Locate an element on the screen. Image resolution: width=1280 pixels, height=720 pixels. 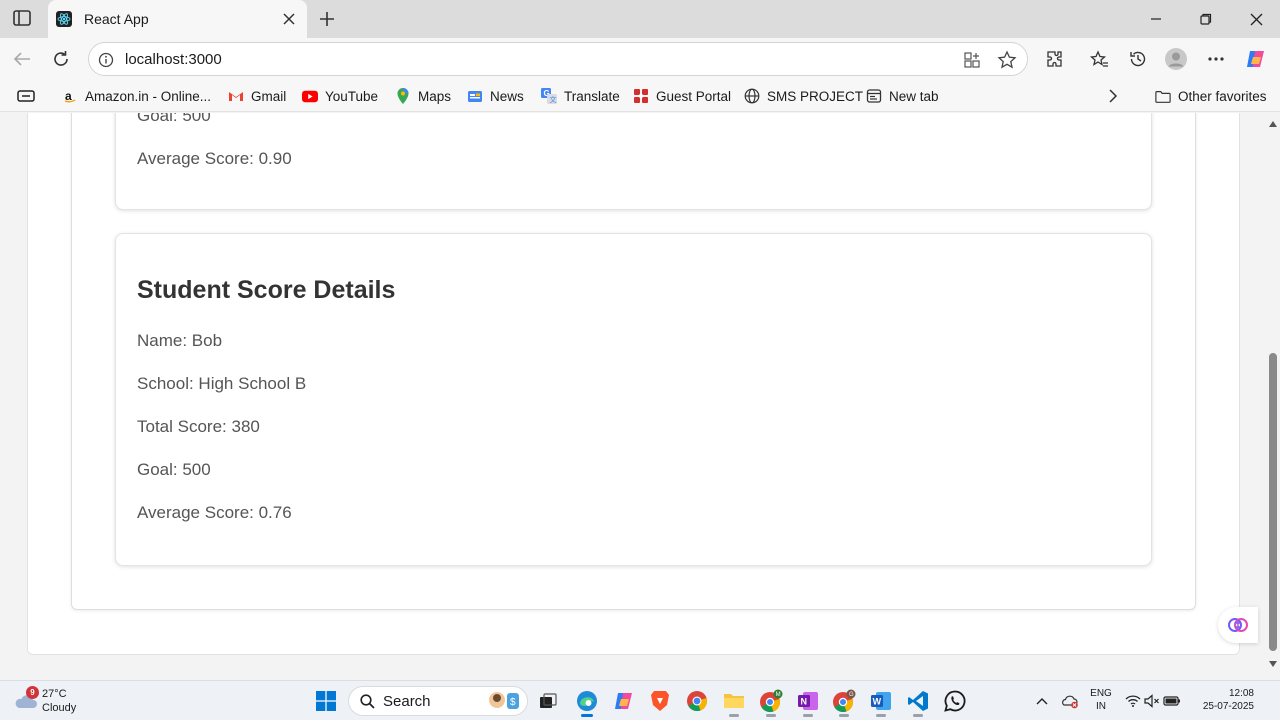
svg-text: N is located at coordinates (804, 702).